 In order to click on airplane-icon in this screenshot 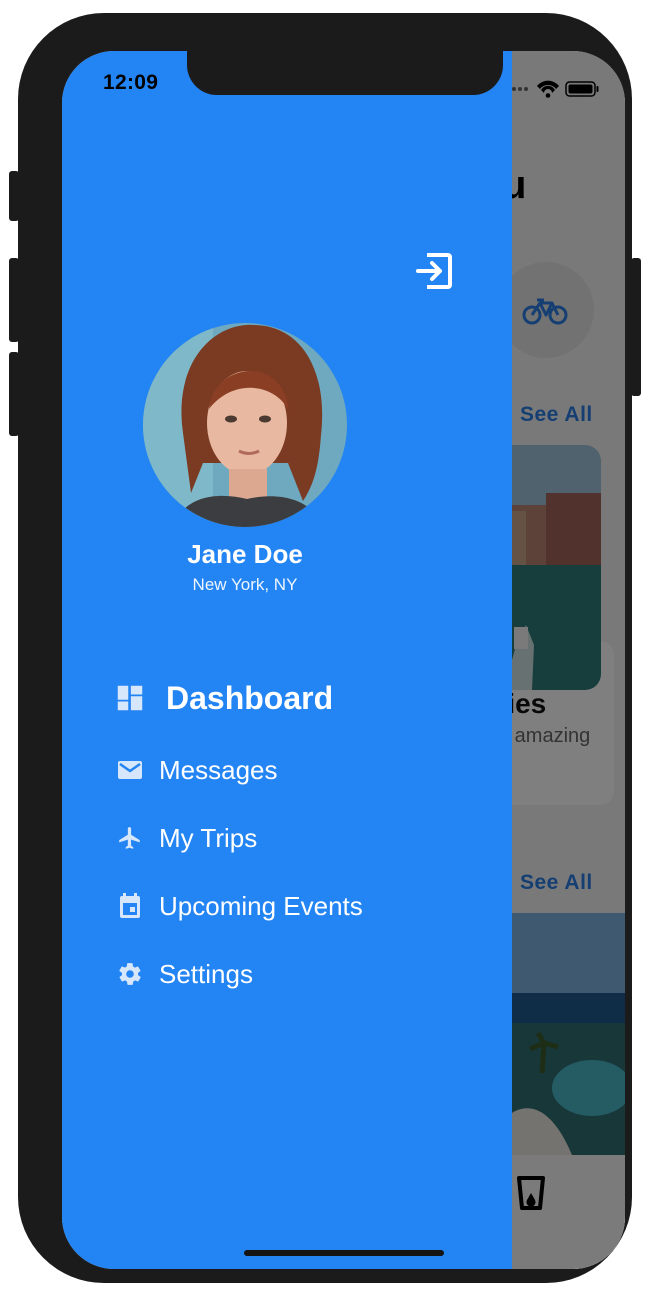, I will do `click(130, 838)`.